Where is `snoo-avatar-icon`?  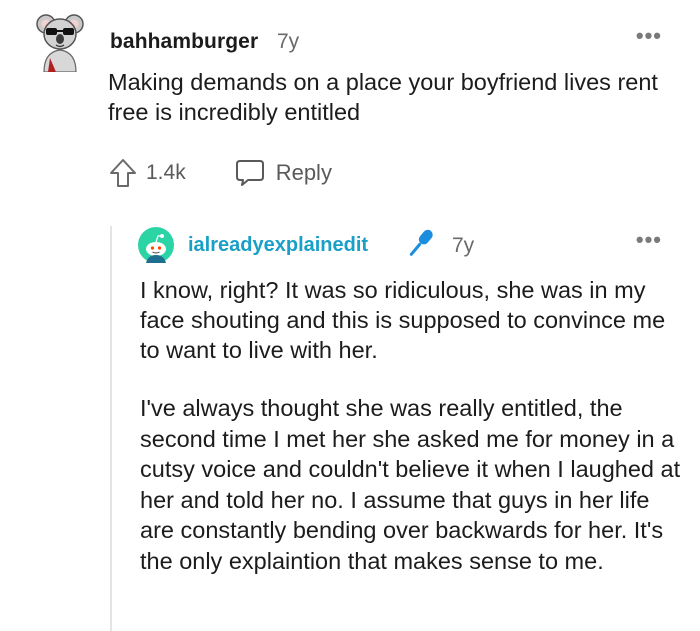 snoo-avatar-icon is located at coordinates (156, 245).